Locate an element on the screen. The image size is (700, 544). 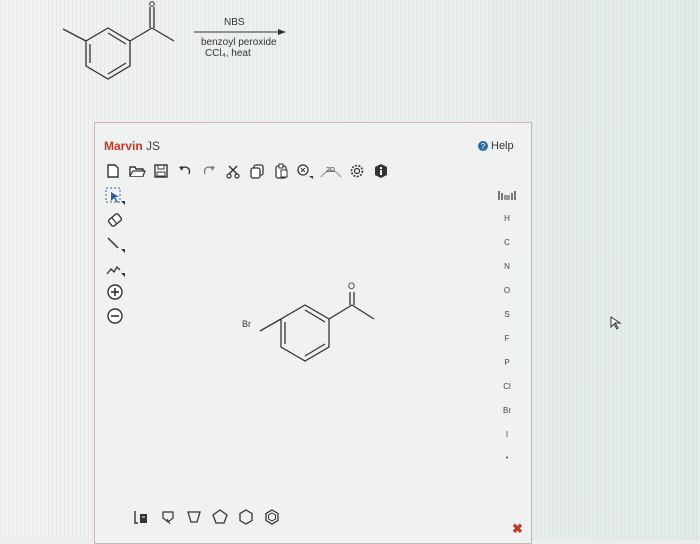
element-f-button: F is located at coordinates (507, 338).